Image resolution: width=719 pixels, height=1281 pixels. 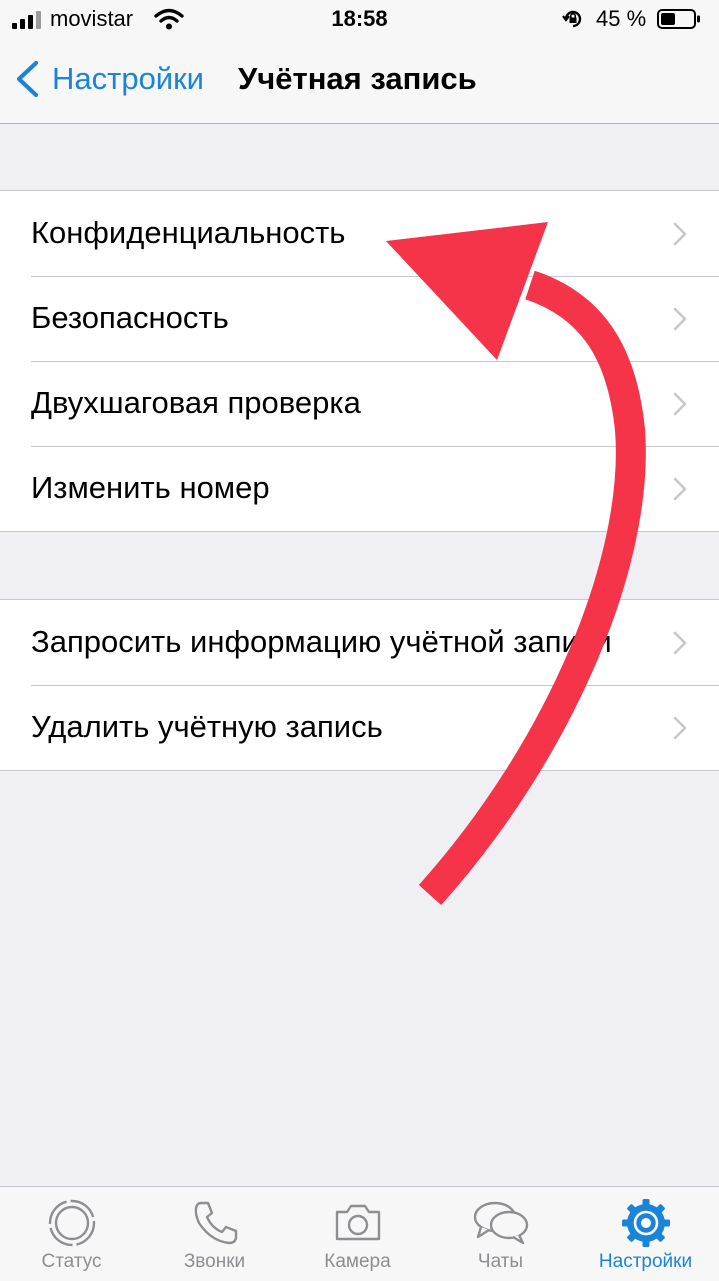 I want to click on page-title: Учётная запись, so click(x=357, y=78).